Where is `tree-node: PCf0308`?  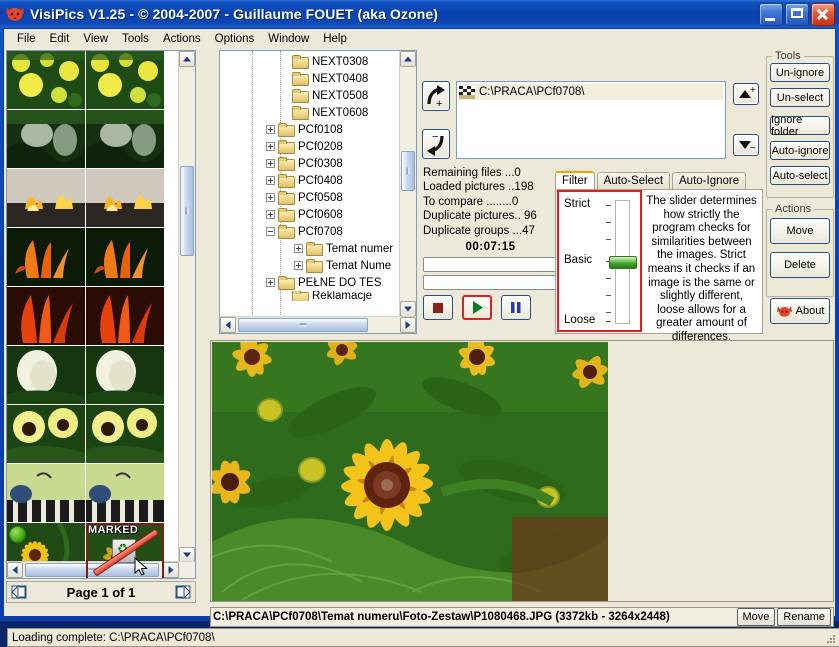 tree-node: PCf0308 is located at coordinates (311, 163).